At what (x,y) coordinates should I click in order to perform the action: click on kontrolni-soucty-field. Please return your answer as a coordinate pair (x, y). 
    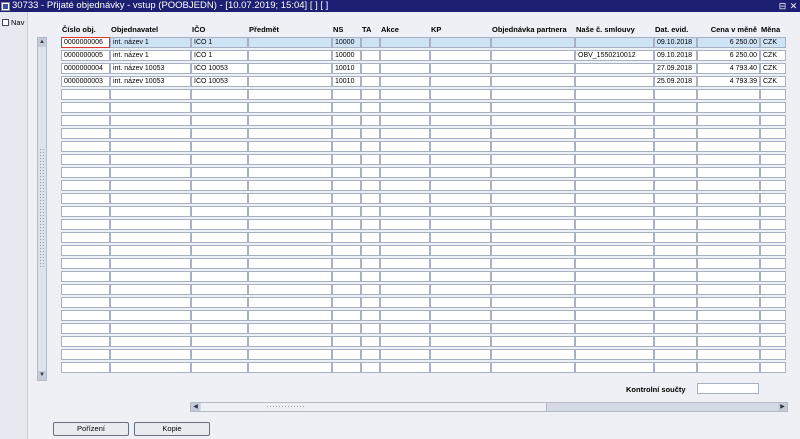
    Looking at the image, I should click on (728, 388).